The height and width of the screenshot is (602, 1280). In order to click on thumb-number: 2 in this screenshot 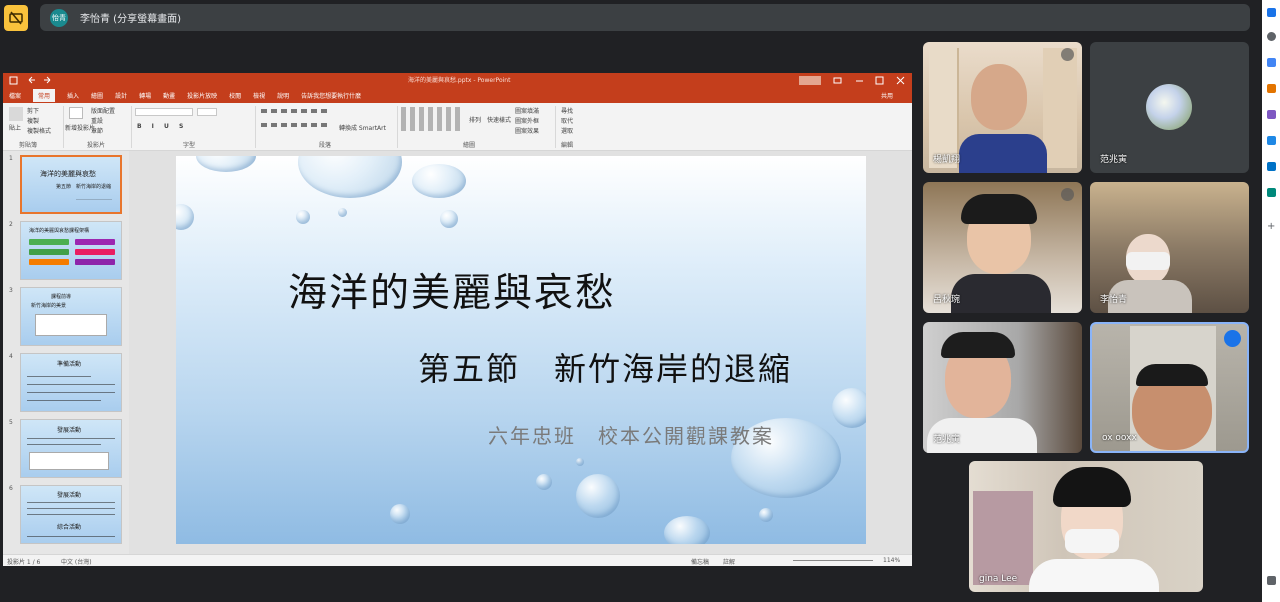, I will do `click(11, 224)`.